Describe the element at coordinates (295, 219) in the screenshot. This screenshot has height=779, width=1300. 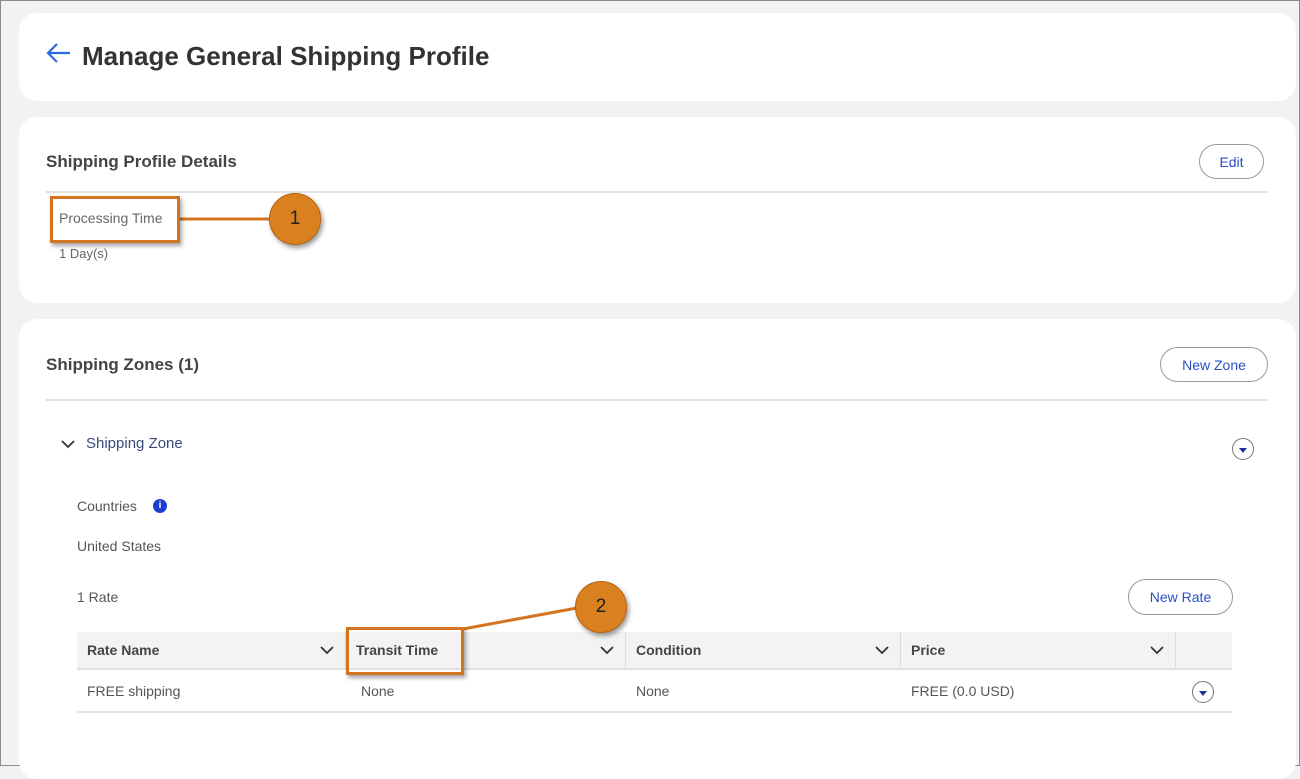
I see `annotation-marker-1: 1` at that location.